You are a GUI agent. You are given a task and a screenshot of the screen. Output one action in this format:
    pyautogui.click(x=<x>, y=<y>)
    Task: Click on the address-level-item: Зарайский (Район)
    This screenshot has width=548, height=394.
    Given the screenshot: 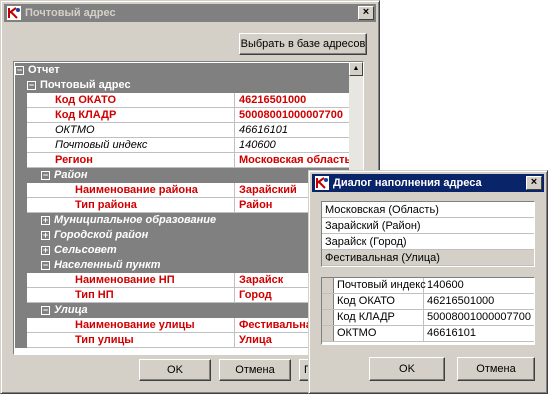 What is the action you would take?
    pyautogui.click(x=428, y=226)
    